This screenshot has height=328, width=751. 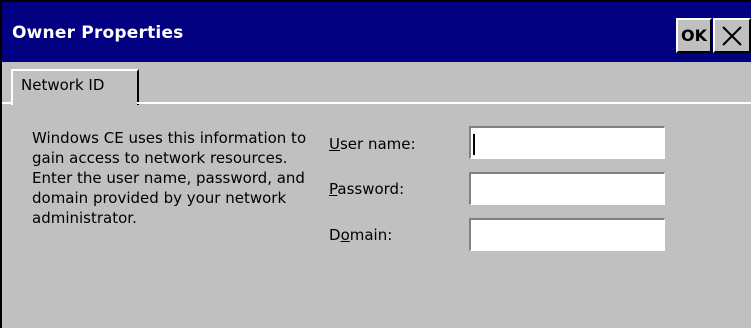 What do you see at coordinates (567, 142) in the screenshot?
I see `username-input` at bounding box center [567, 142].